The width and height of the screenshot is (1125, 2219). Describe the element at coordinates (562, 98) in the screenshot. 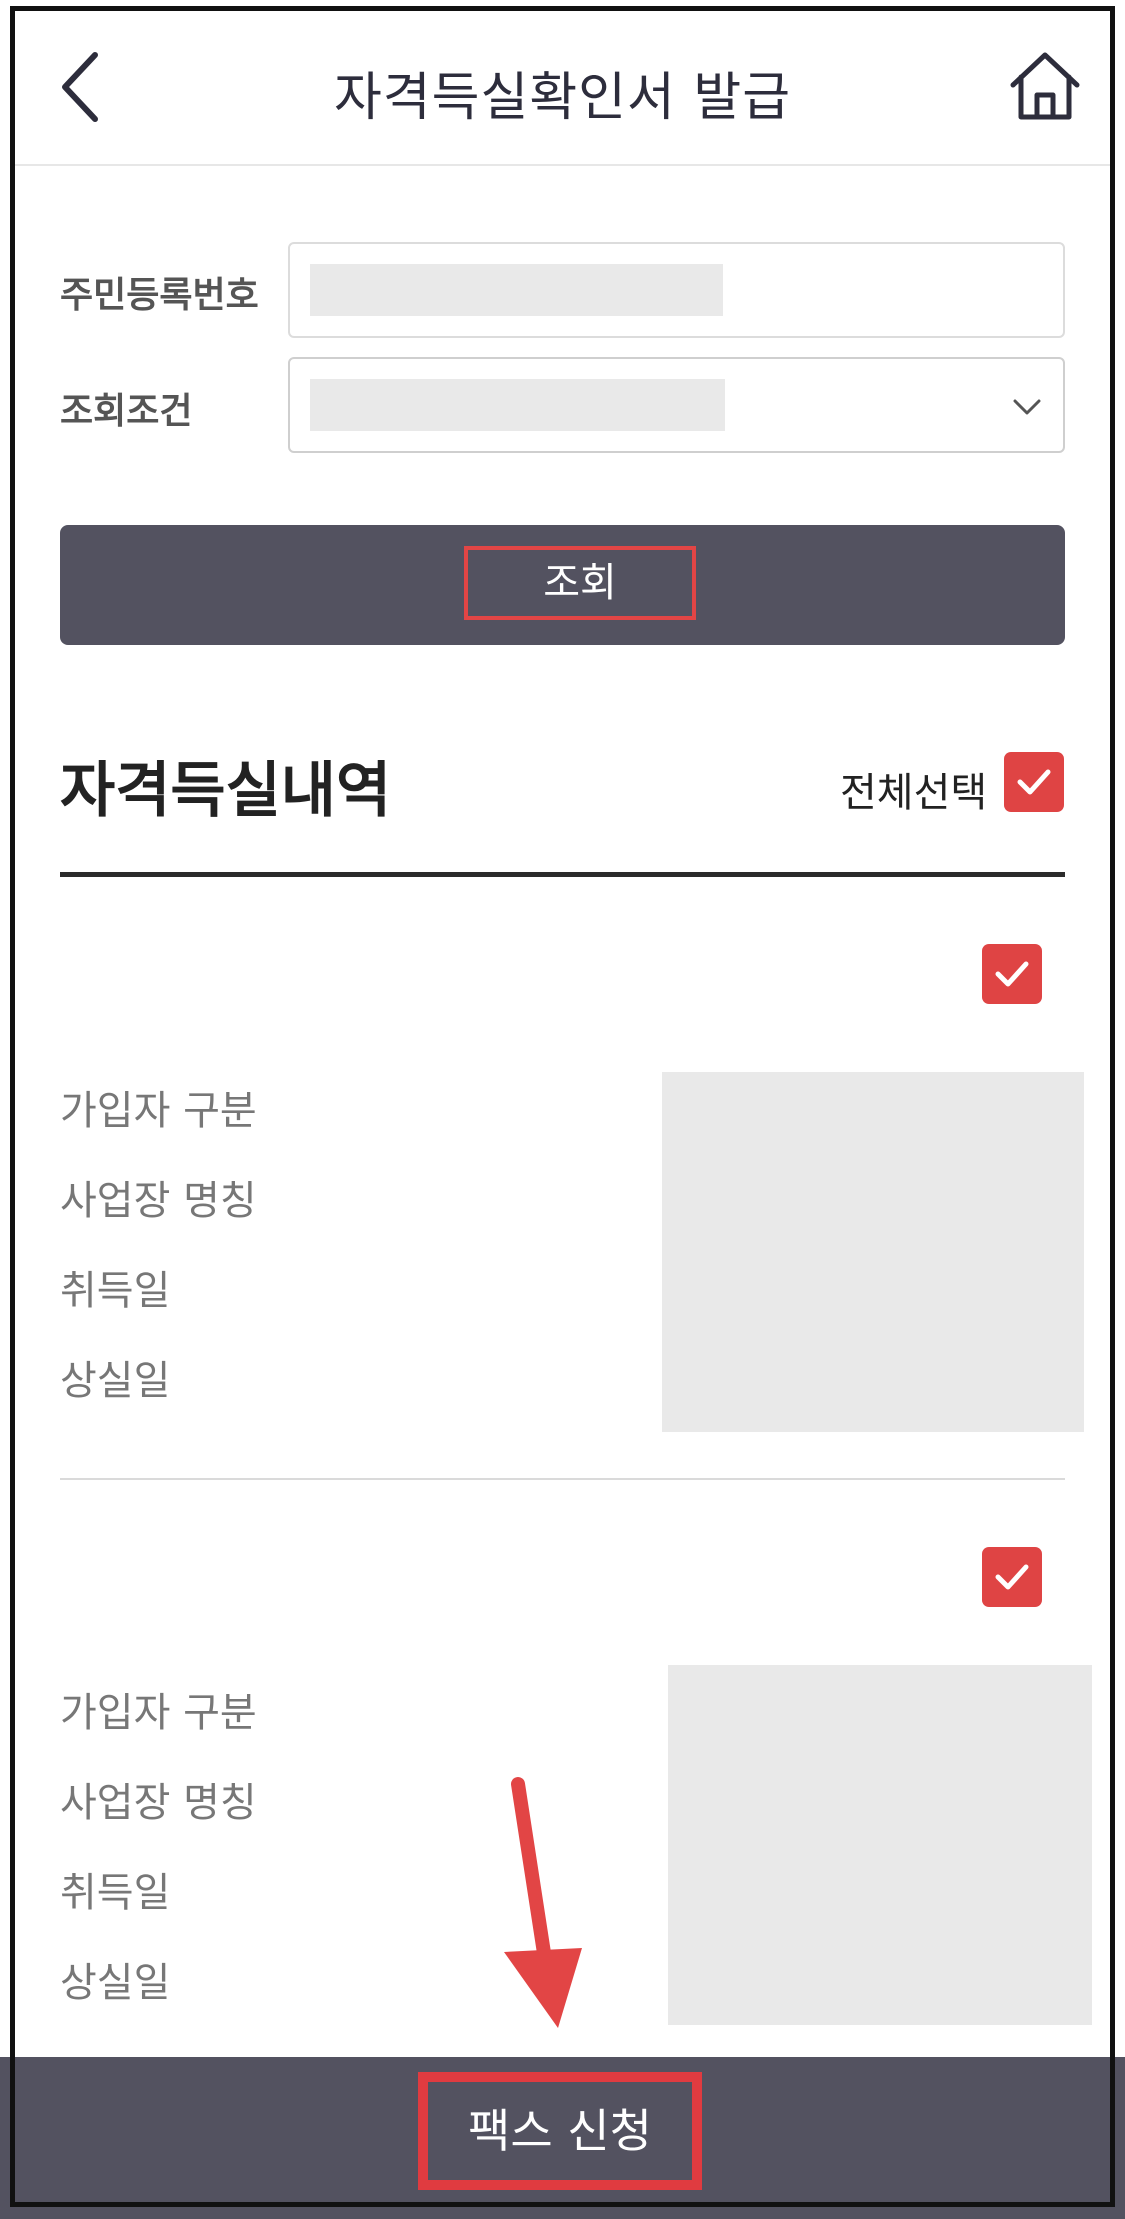

I see `page-title: 자격득실확인서 발급` at that location.